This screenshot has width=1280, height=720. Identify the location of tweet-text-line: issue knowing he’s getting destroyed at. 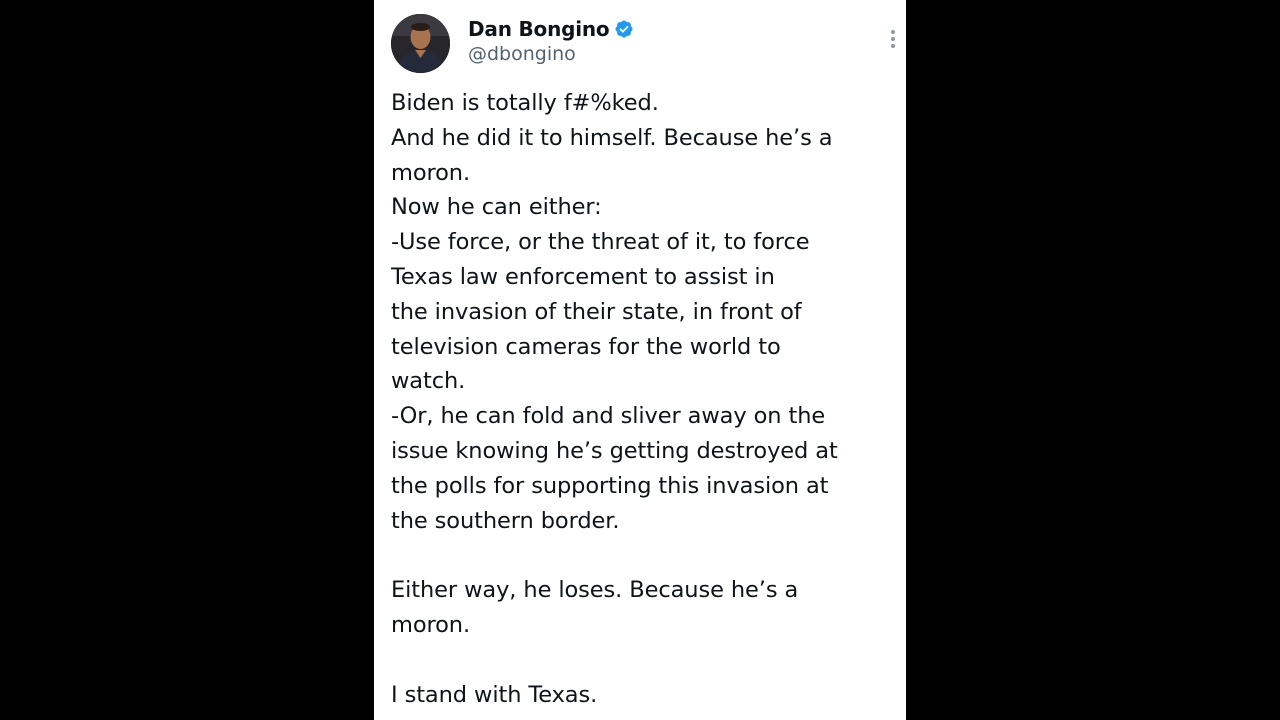
(614, 450).